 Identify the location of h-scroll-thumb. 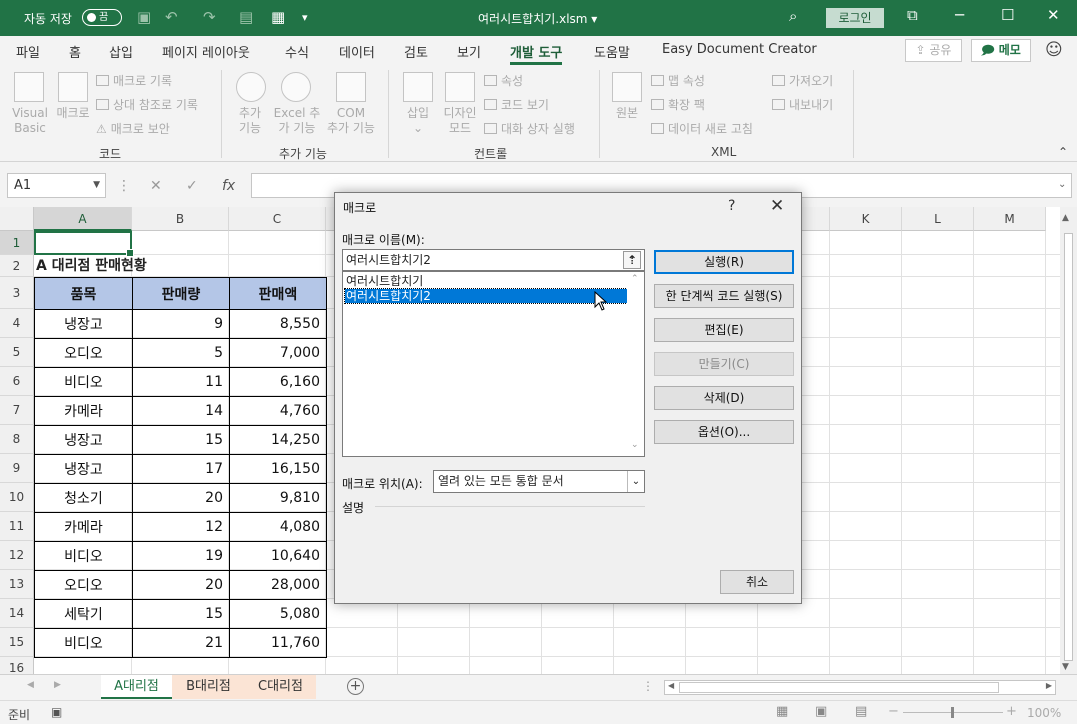
(839, 687).